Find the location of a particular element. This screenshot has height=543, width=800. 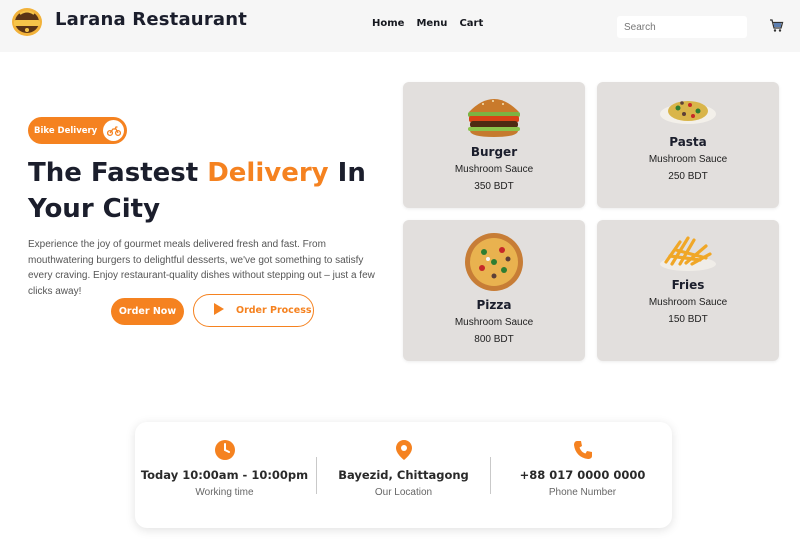

food-price: 800 BDT is located at coordinates (494, 339).